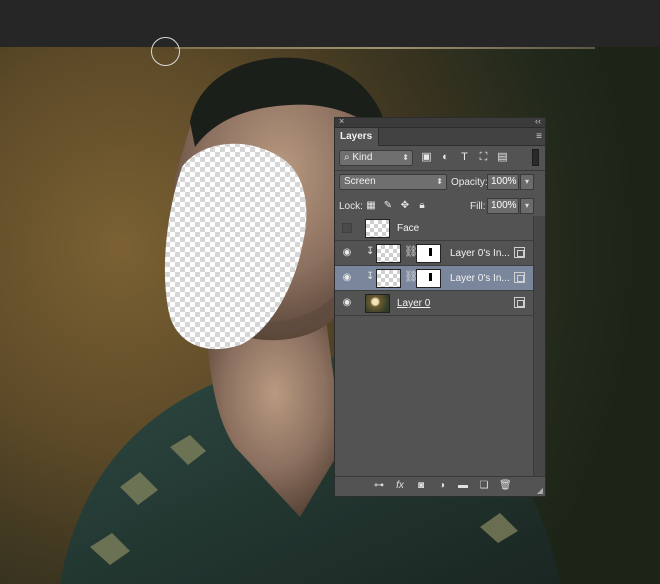  I want to click on fx-icon: fx, so click(400, 486).